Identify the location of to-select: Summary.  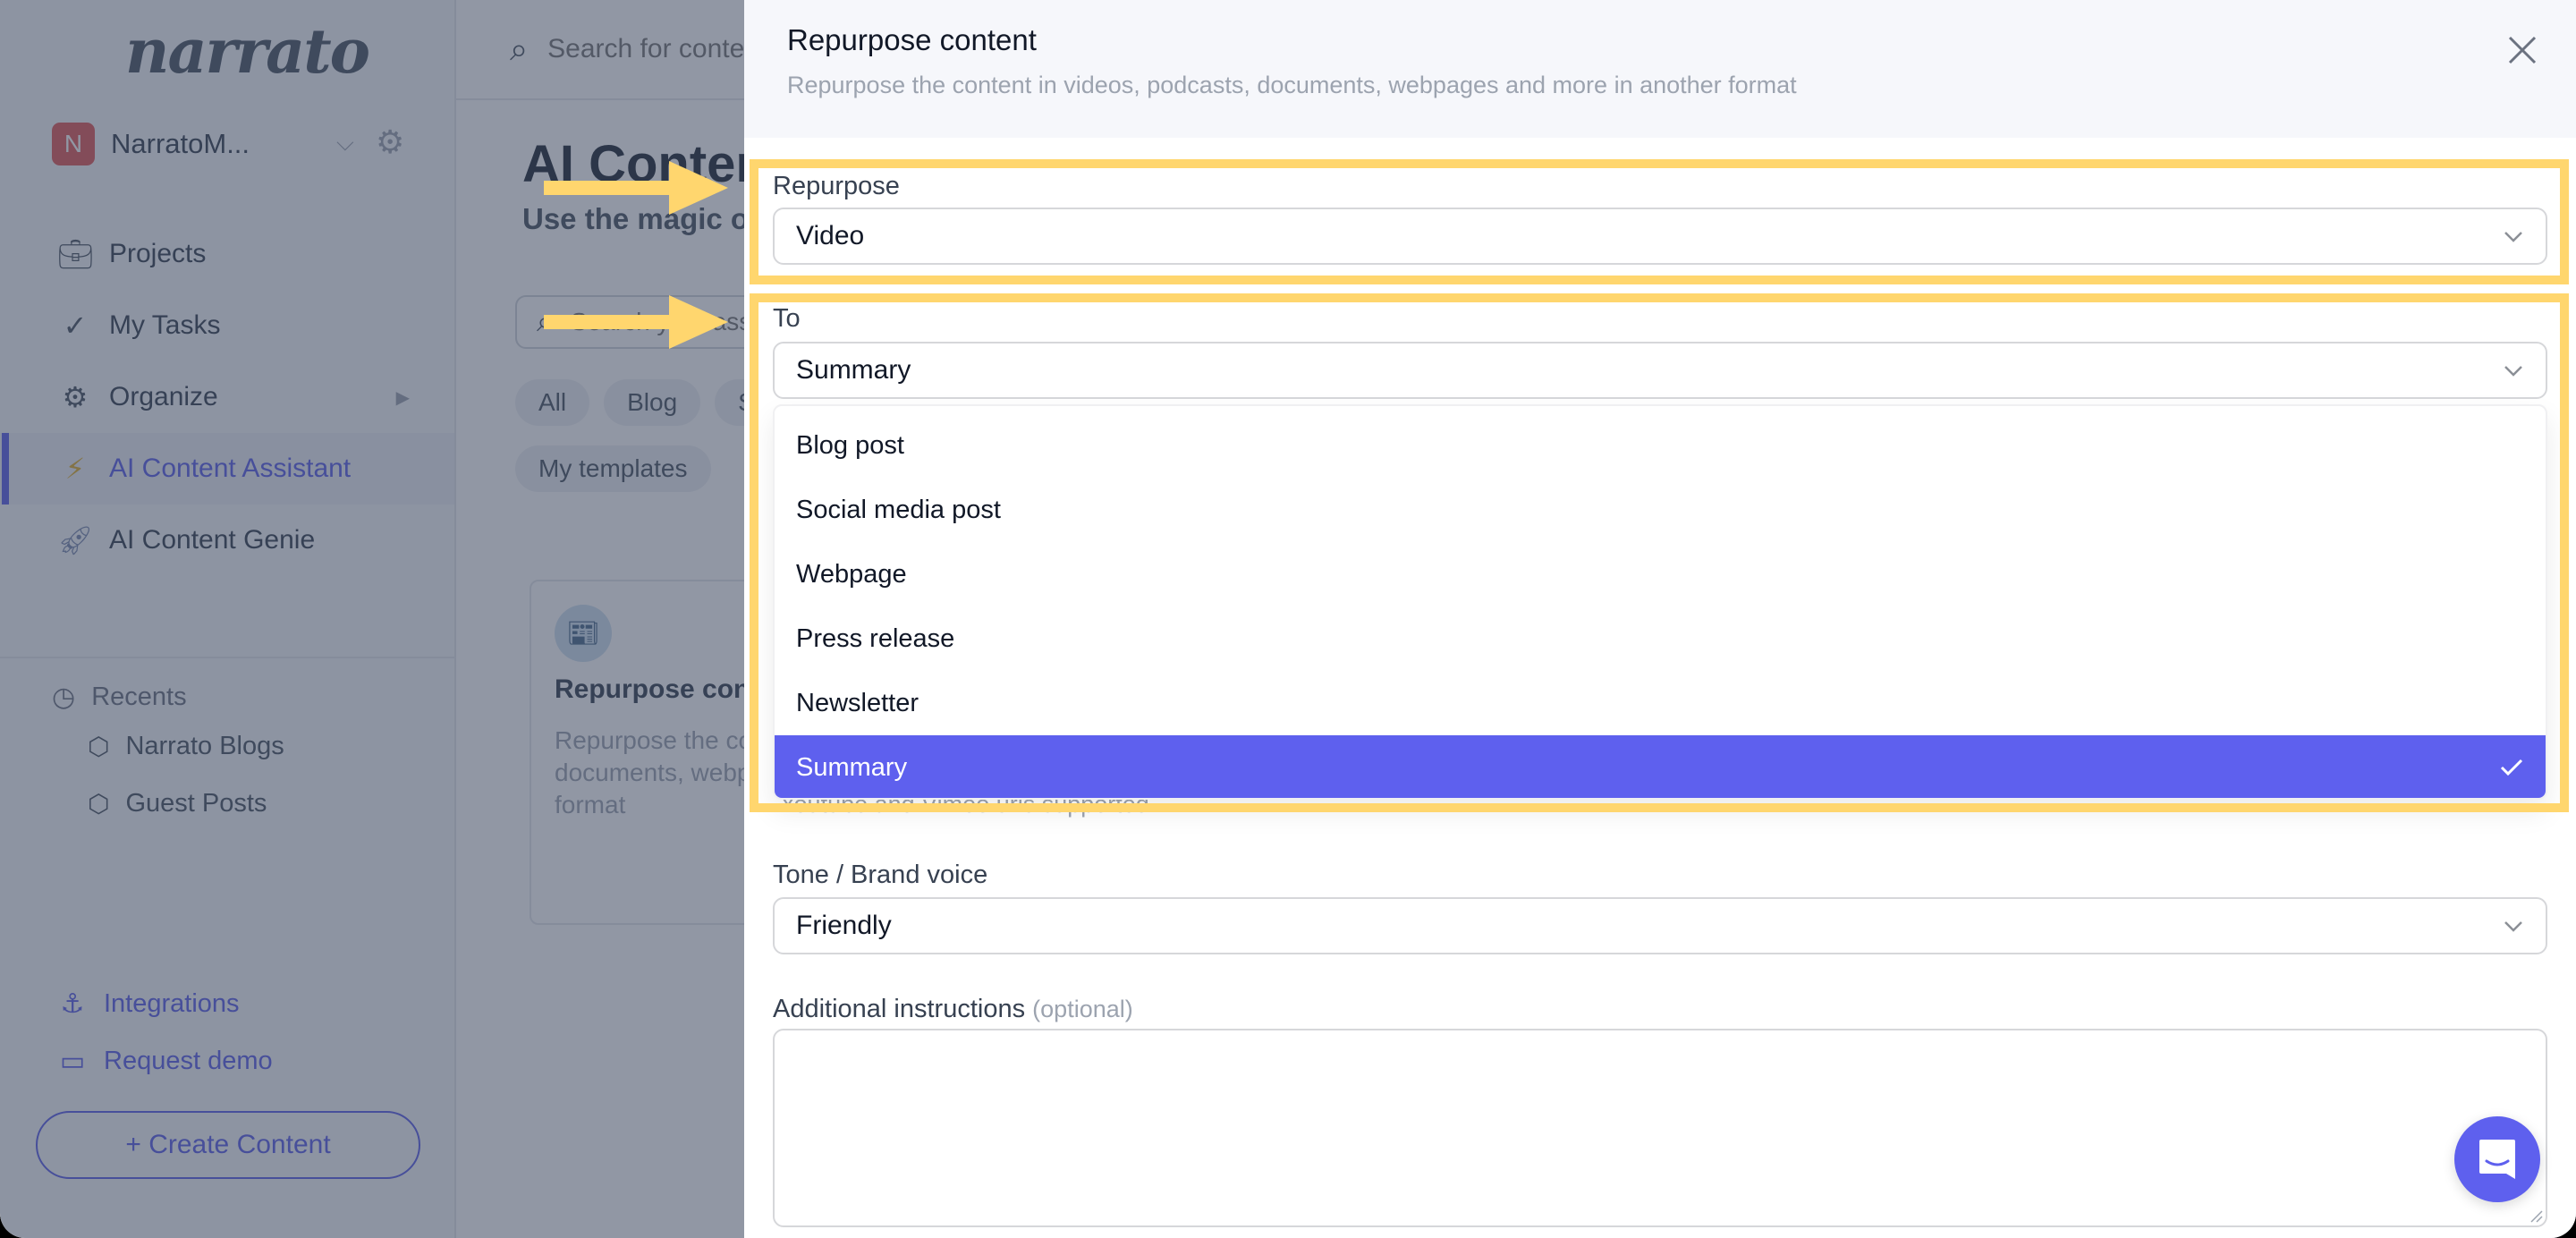
(1660, 370).